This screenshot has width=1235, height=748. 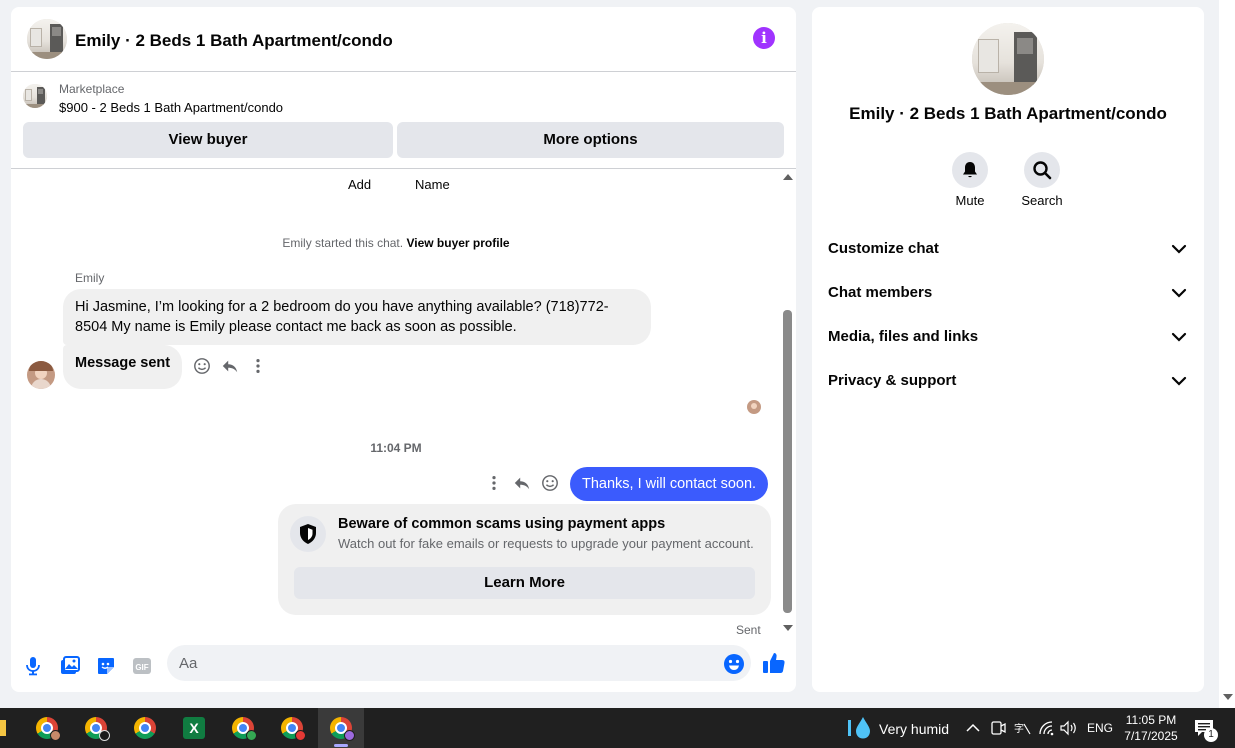 I want to click on shield-icon, so click(x=308, y=534).